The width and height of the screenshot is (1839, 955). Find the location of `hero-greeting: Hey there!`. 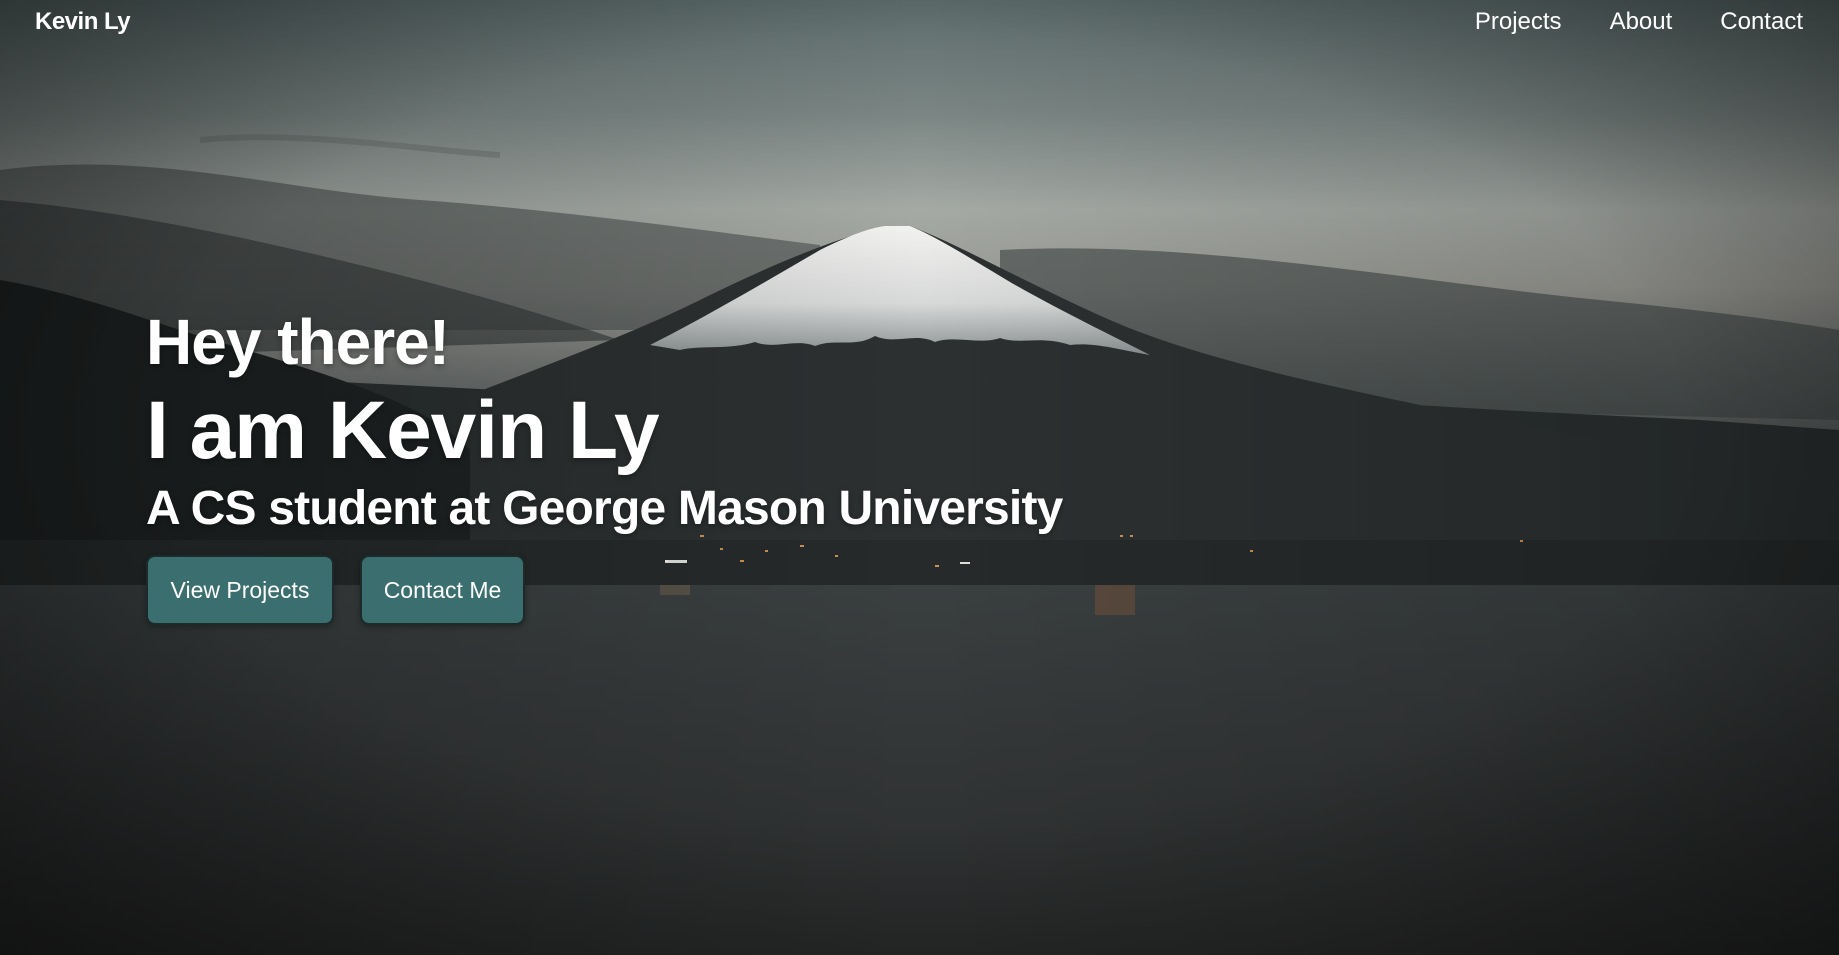

hero-greeting: Hey there! is located at coordinates (298, 342).